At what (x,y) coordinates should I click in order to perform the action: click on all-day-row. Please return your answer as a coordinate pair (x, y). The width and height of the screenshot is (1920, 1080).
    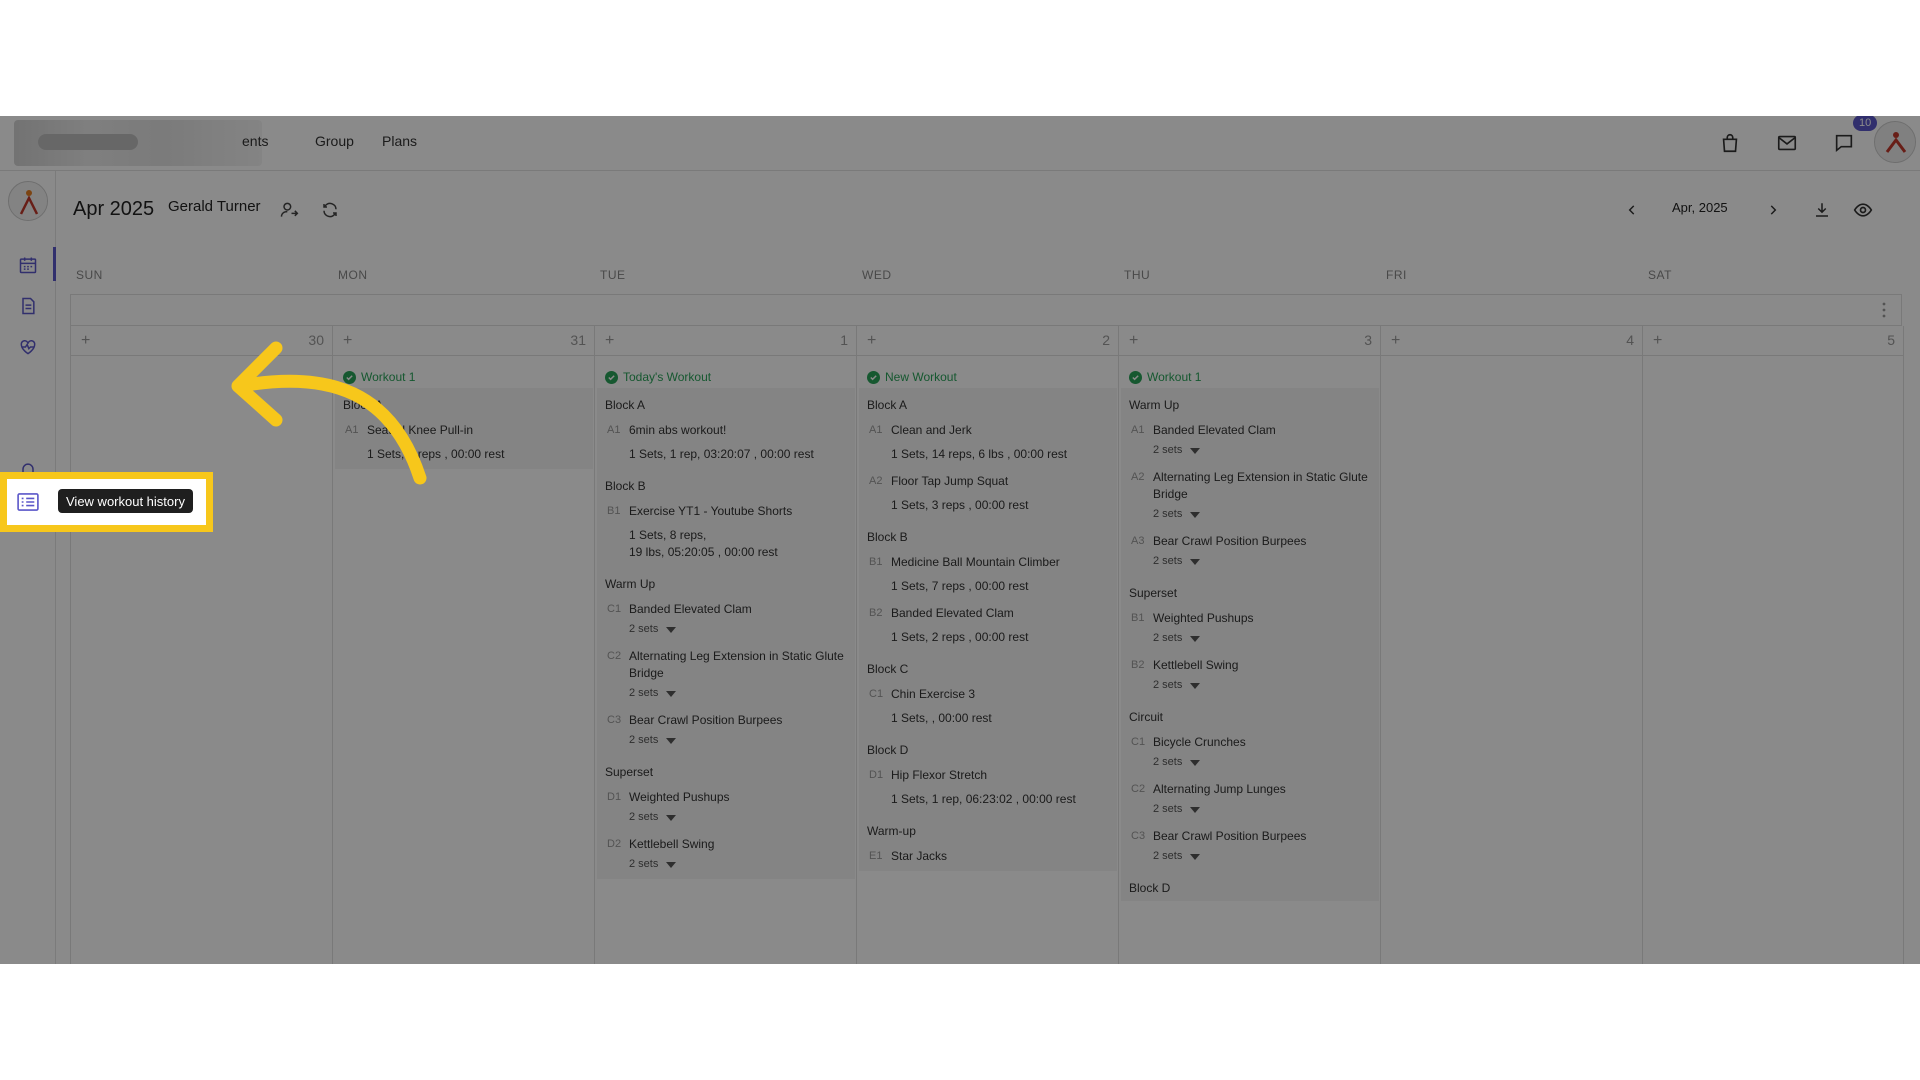
    Looking at the image, I should click on (986, 310).